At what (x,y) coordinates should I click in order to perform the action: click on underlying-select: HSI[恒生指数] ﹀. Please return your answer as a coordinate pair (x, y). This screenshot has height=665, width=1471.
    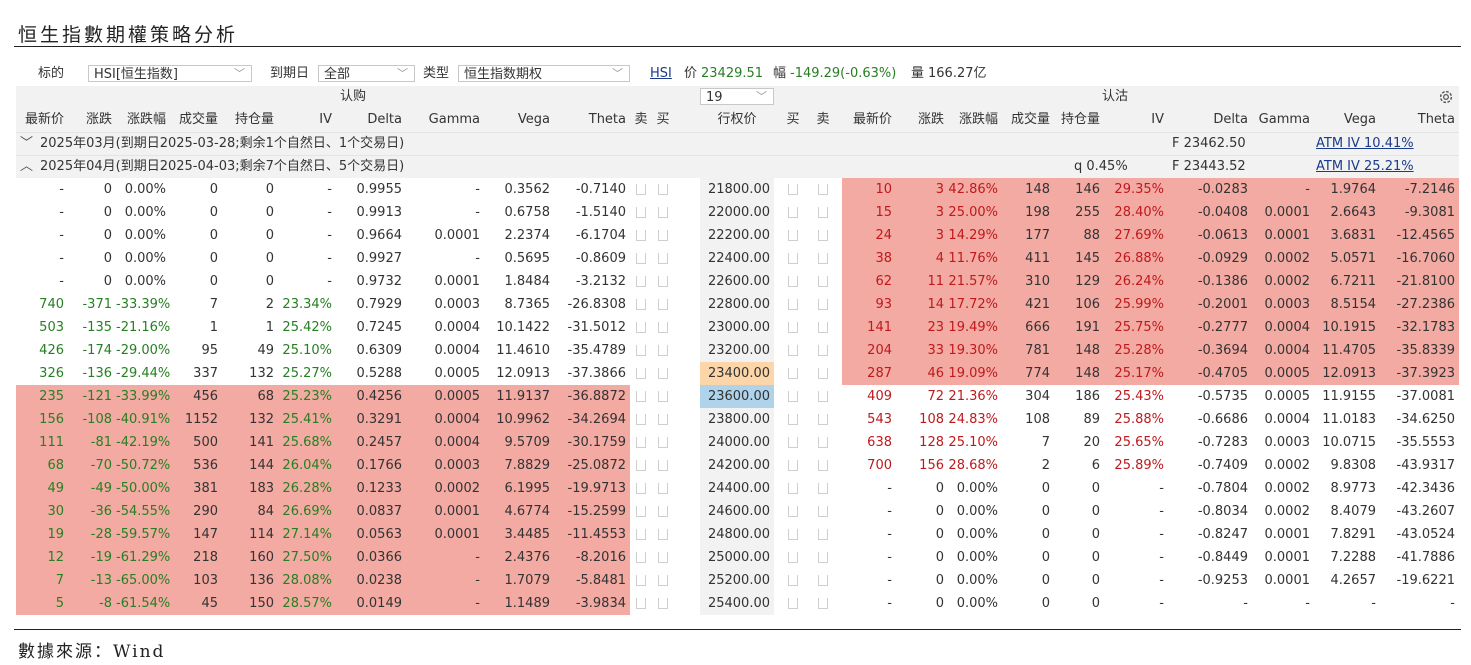
    Looking at the image, I should click on (170, 73).